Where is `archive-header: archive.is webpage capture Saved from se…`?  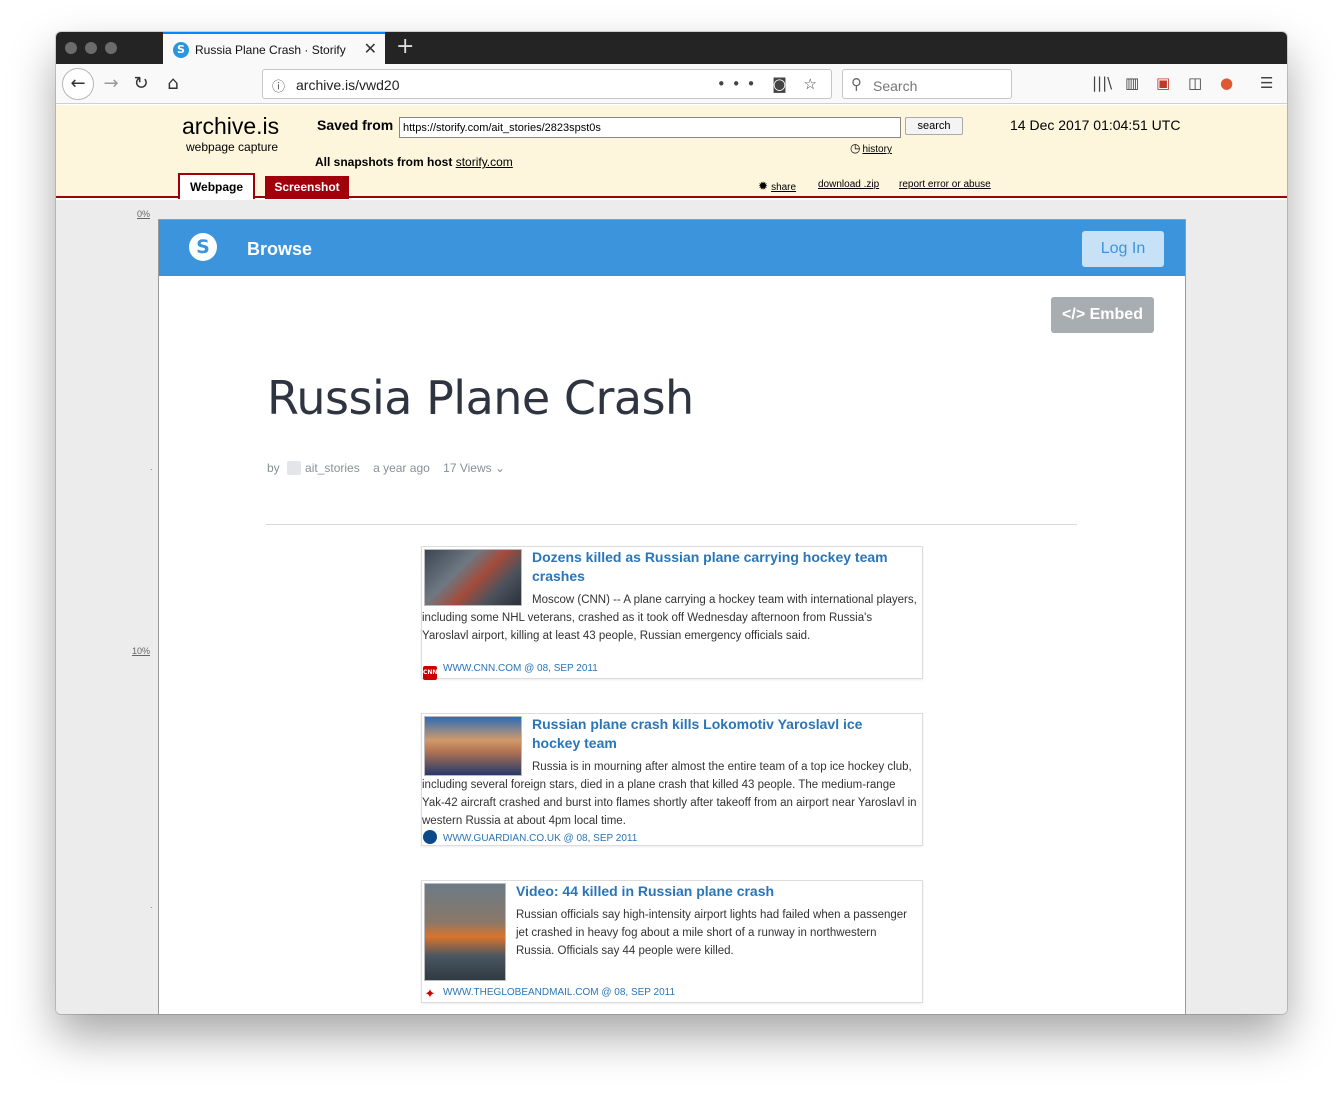
archive-header: archive.is webpage capture Saved from se… is located at coordinates (671, 152).